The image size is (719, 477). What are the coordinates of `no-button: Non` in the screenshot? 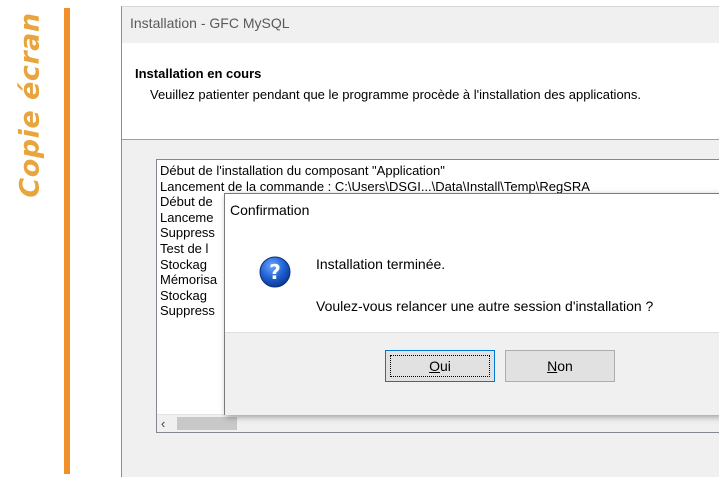 It's located at (560, 366).